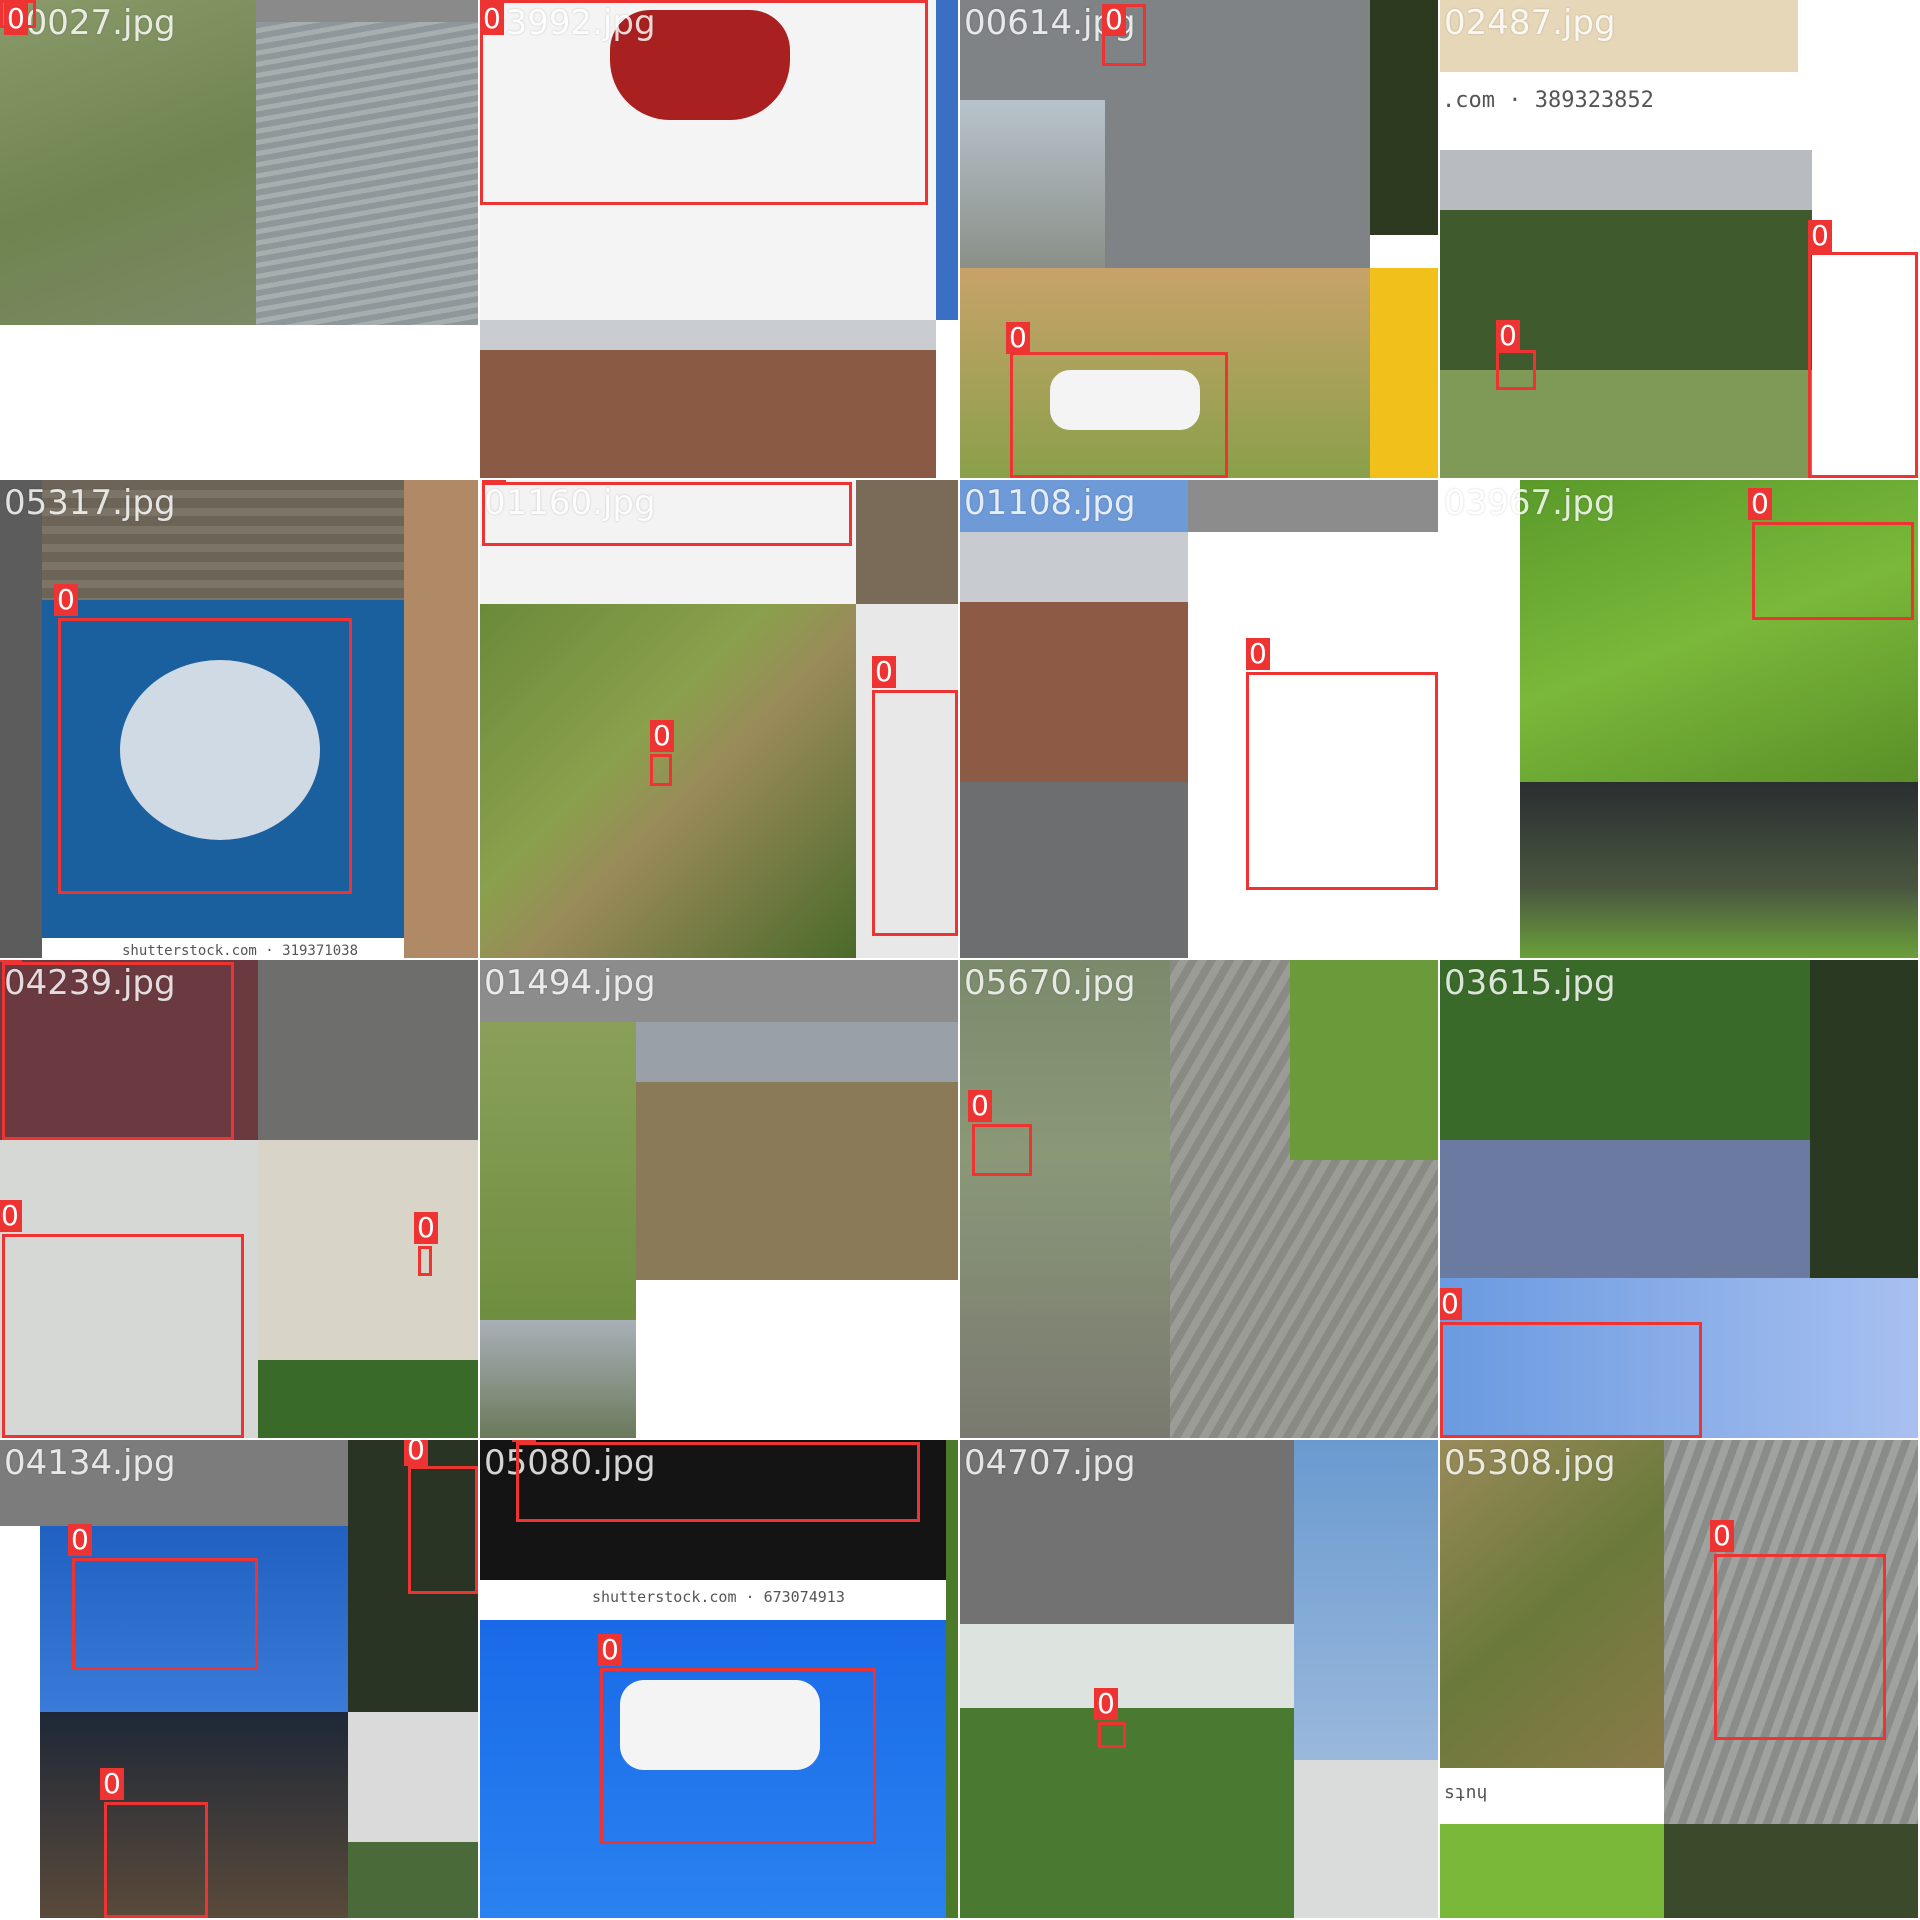  I want to click on tile-filename: 03967.jpg, so click(1530, 503).